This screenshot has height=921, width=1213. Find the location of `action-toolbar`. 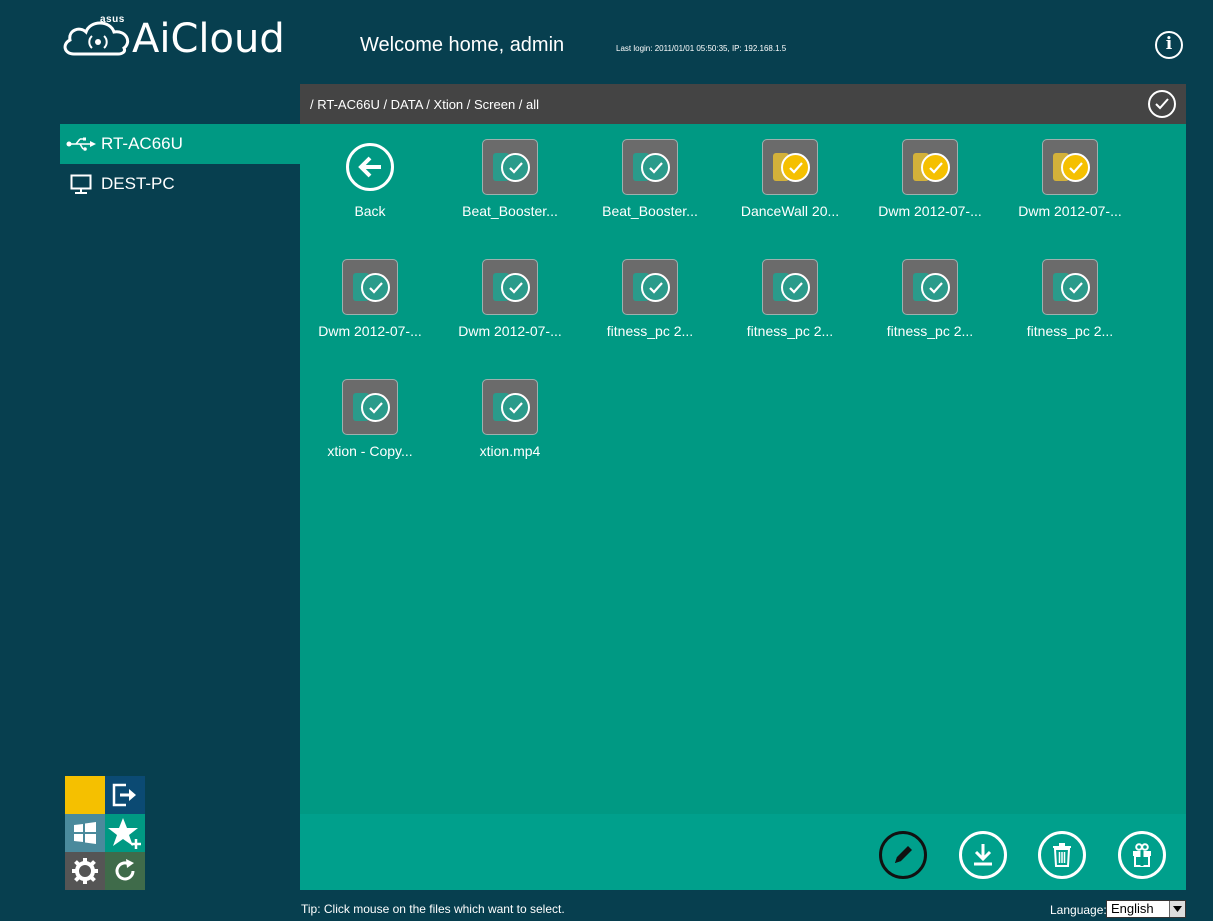

action-toolbar is located at coordinates (743, 852).